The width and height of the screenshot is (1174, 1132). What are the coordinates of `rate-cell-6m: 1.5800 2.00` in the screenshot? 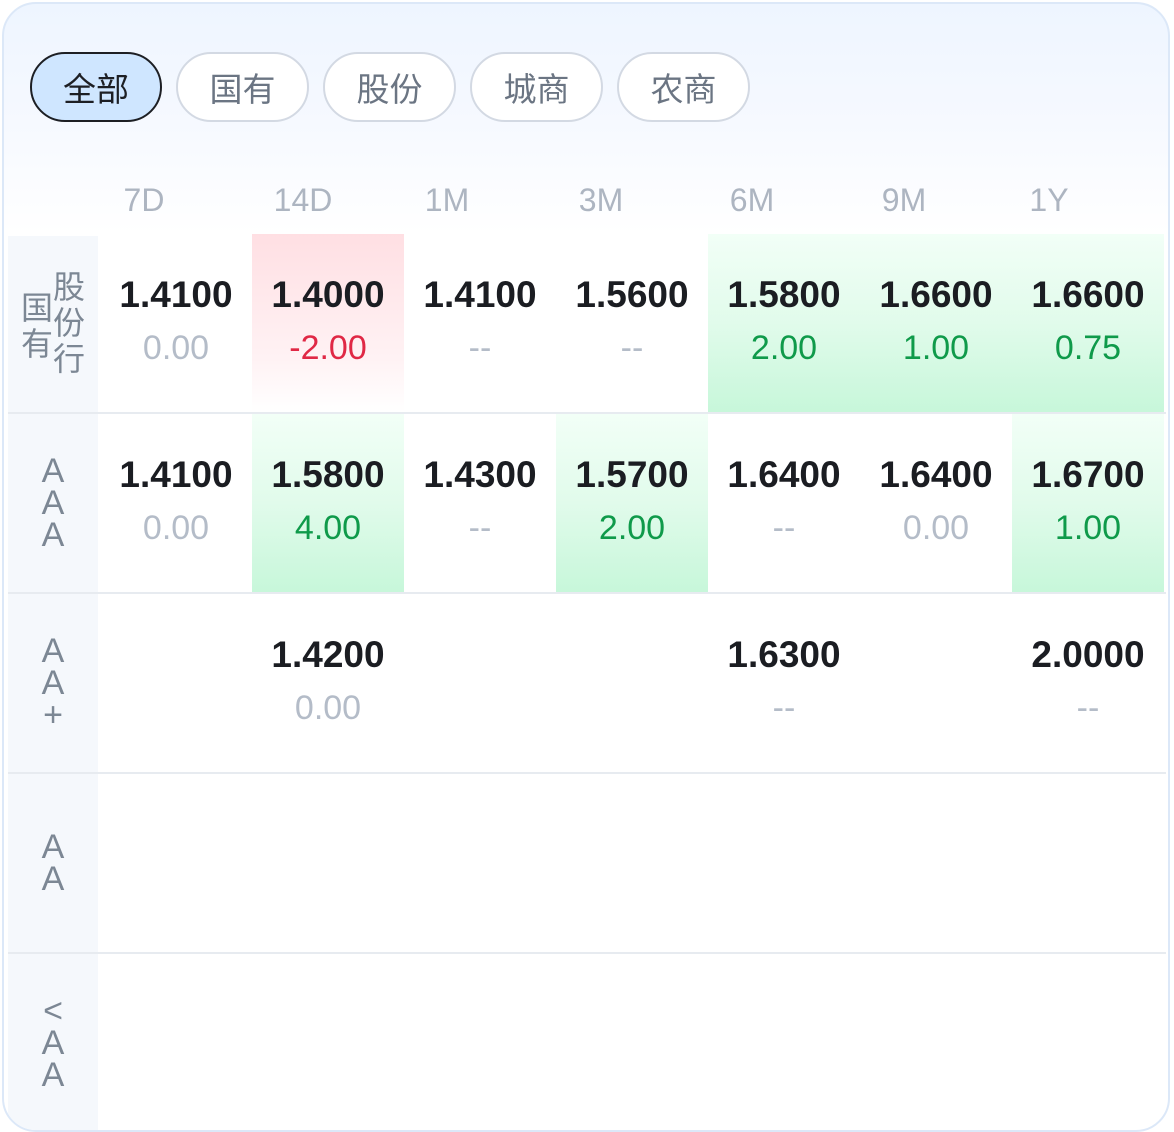 It's located at (784, 323).